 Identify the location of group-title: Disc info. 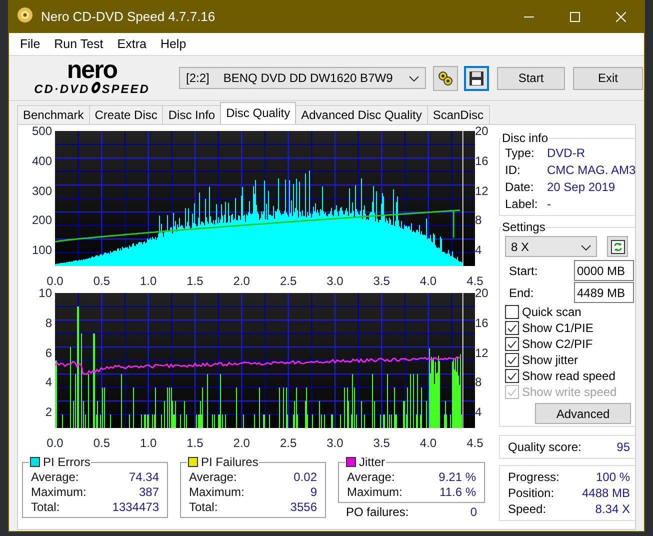
(525, 138).